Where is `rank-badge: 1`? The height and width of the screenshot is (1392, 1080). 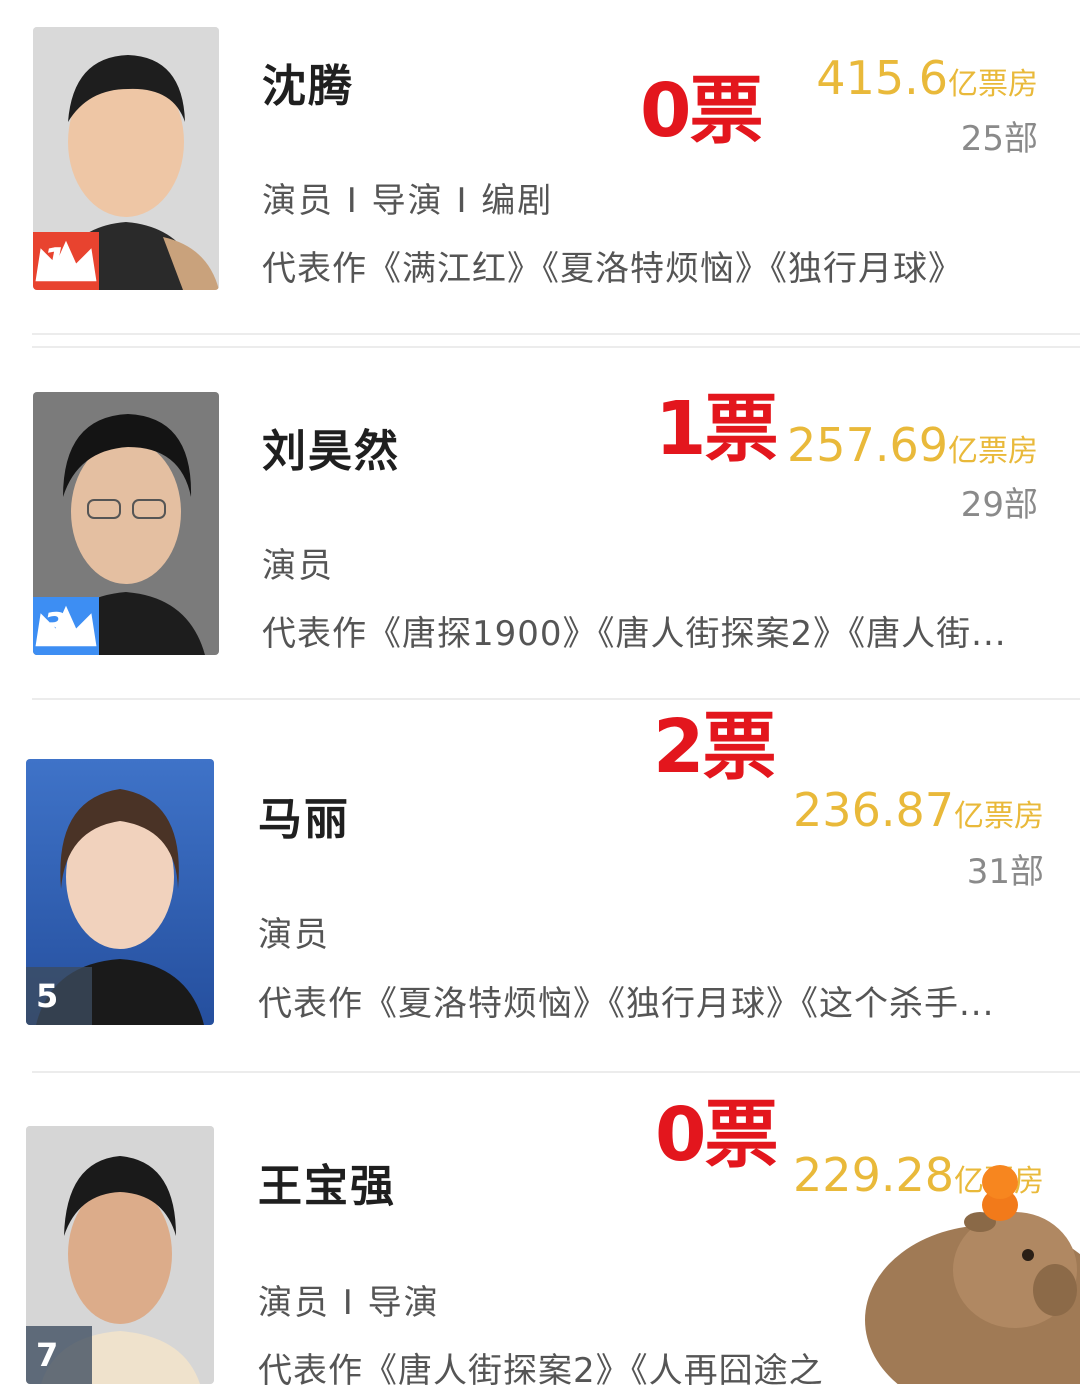
rank-badge: 1 is located at coordinates (66, 261).